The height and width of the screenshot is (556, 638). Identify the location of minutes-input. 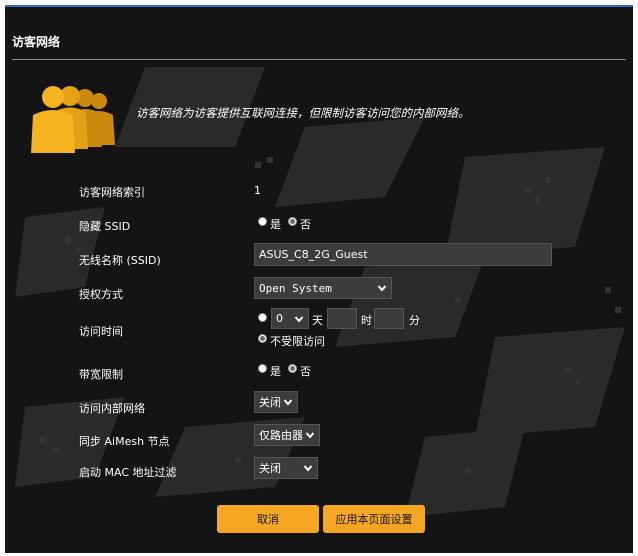
(389, 318).